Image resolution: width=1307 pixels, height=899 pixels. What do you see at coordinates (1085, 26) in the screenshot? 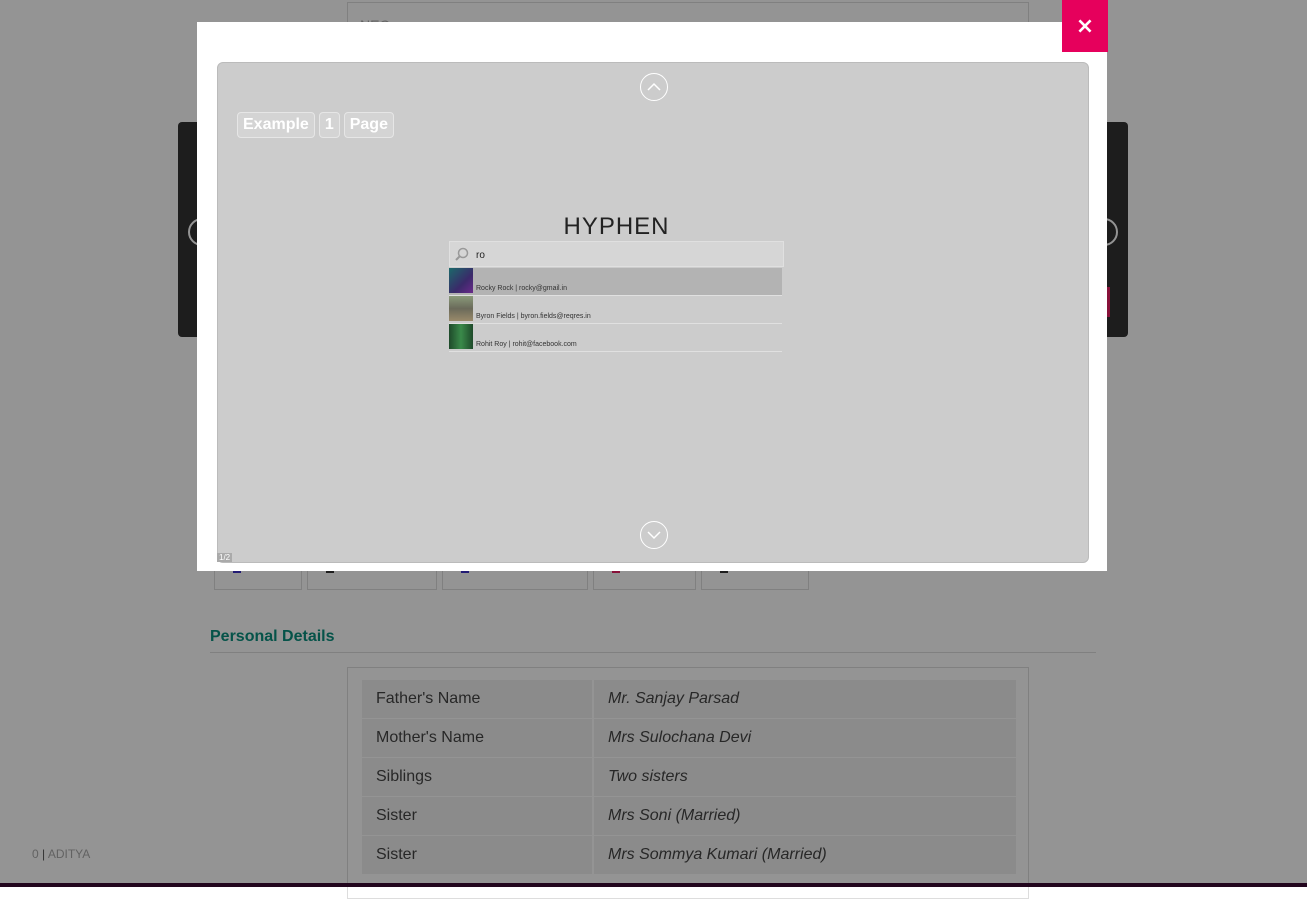
I see `close-button: ×` at bounding box center [1085, 26].